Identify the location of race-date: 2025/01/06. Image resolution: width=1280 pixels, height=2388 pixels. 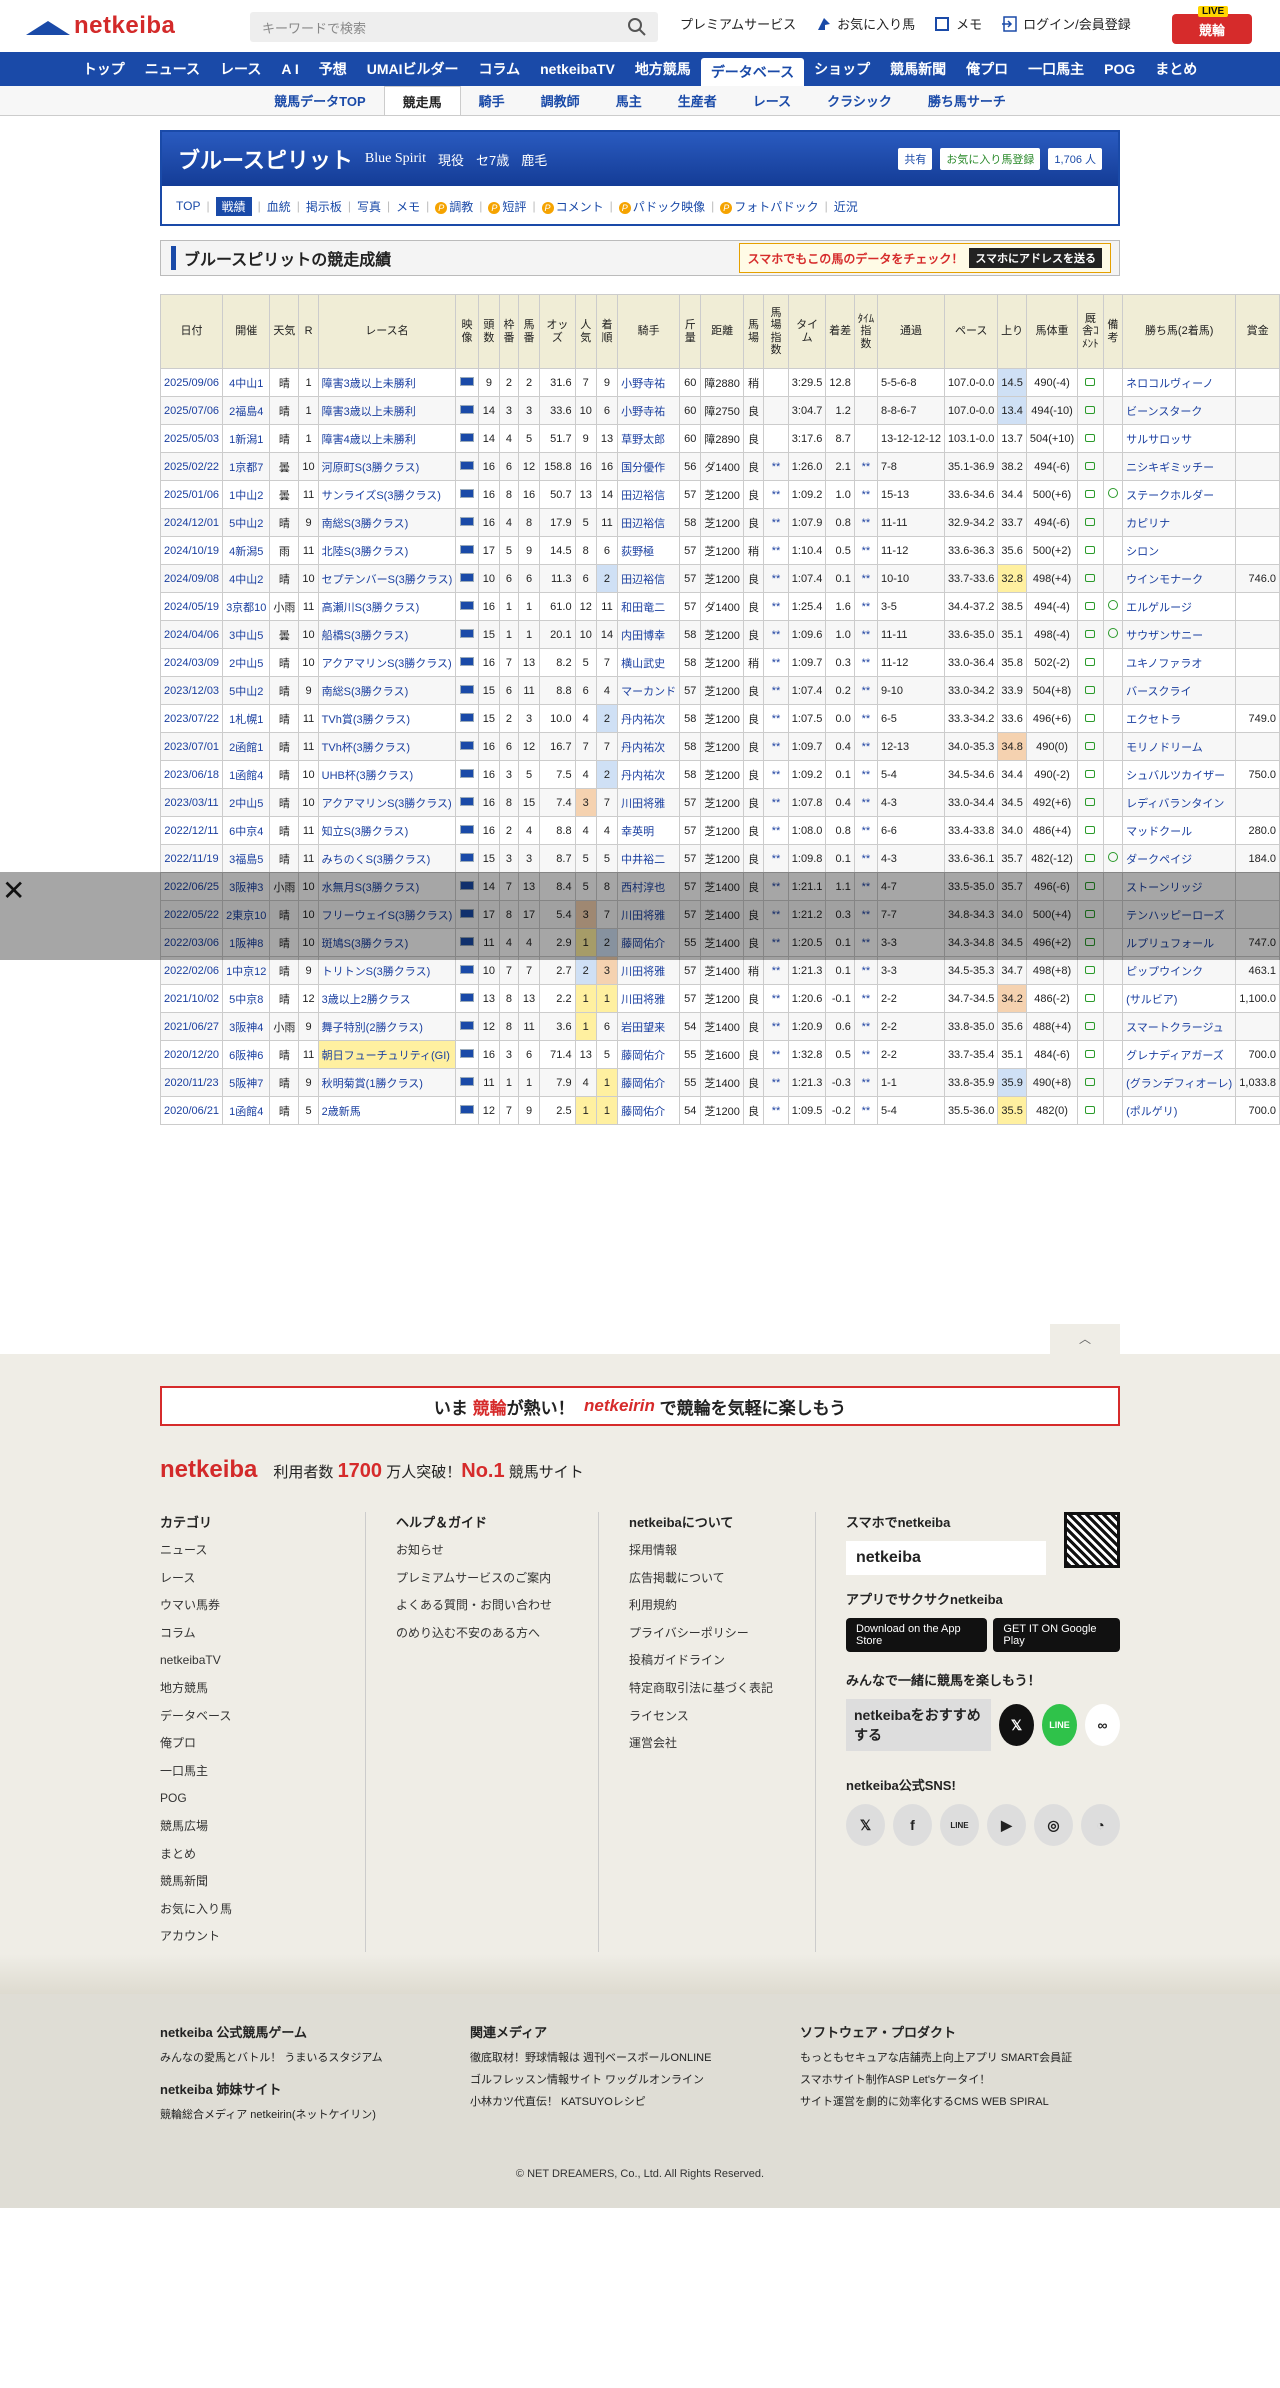
(191, 494).